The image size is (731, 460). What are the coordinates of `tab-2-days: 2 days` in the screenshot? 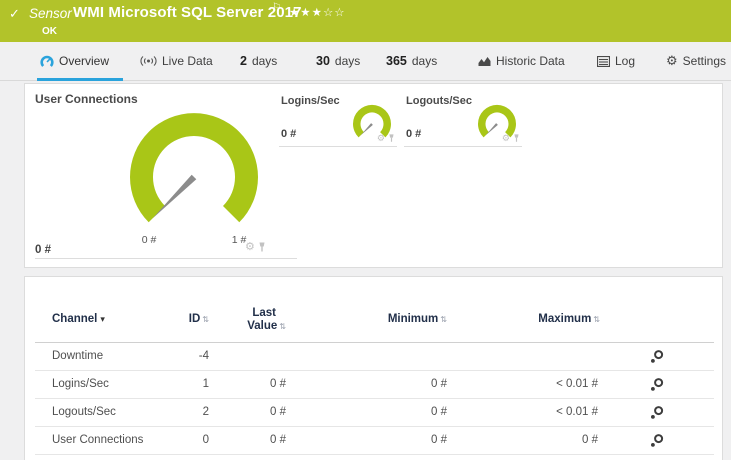 It's located at (258, 61).